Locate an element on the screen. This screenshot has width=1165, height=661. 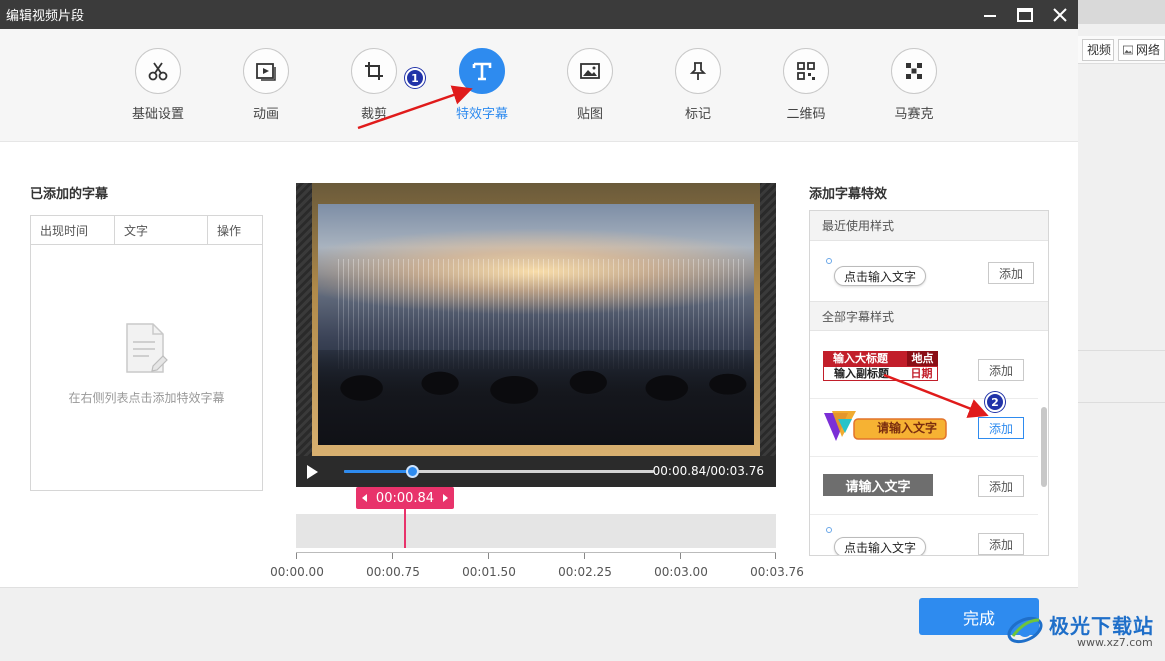
timeline-ruler is located at coordinates (536, 556).